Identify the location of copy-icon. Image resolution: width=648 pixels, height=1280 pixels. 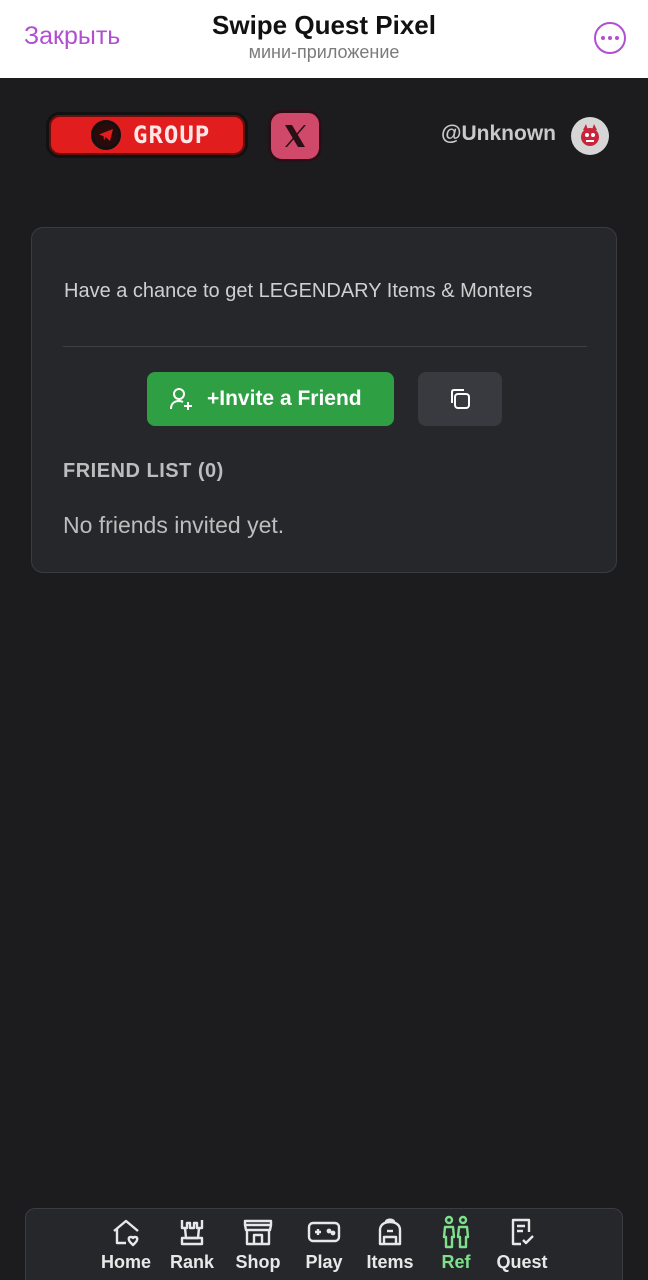
(460, 399).